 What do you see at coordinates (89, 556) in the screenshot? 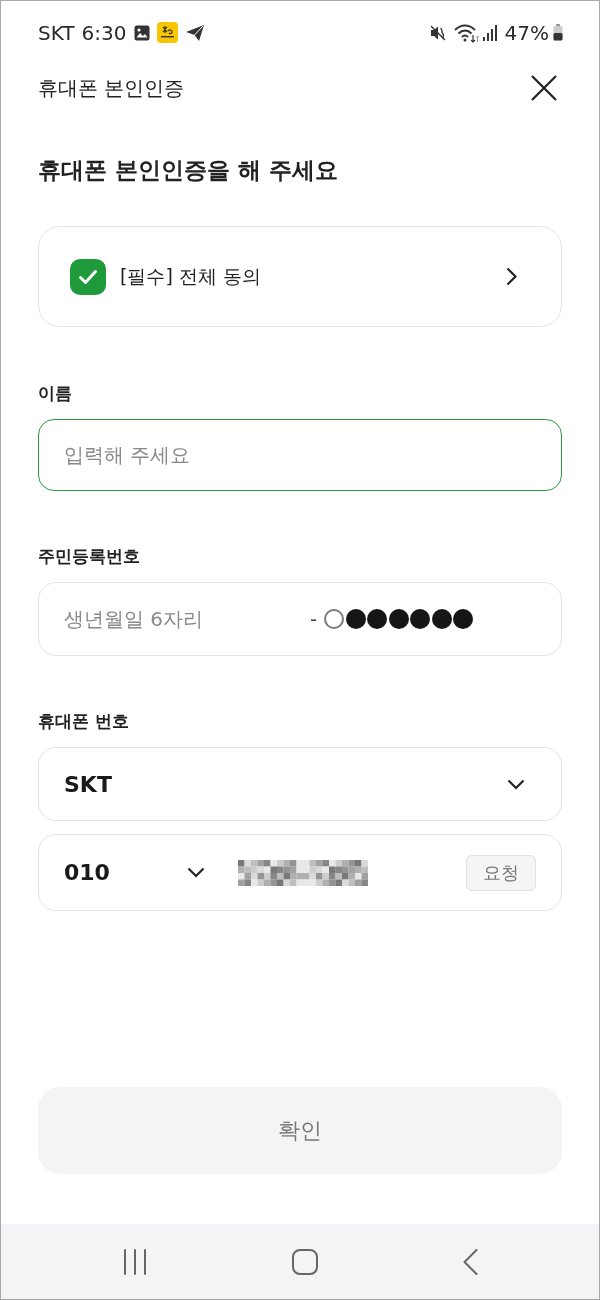
I see `field-label: 주민등록번호` at bounding box center [89, 556].